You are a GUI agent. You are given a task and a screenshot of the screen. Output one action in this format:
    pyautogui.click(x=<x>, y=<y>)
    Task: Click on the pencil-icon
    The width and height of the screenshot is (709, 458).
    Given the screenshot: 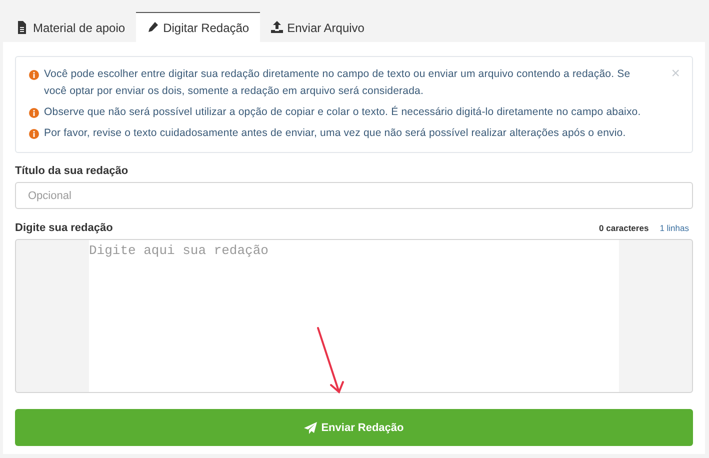 What is the action you would take?
    pyautogui.click(x=153, y=27)
    